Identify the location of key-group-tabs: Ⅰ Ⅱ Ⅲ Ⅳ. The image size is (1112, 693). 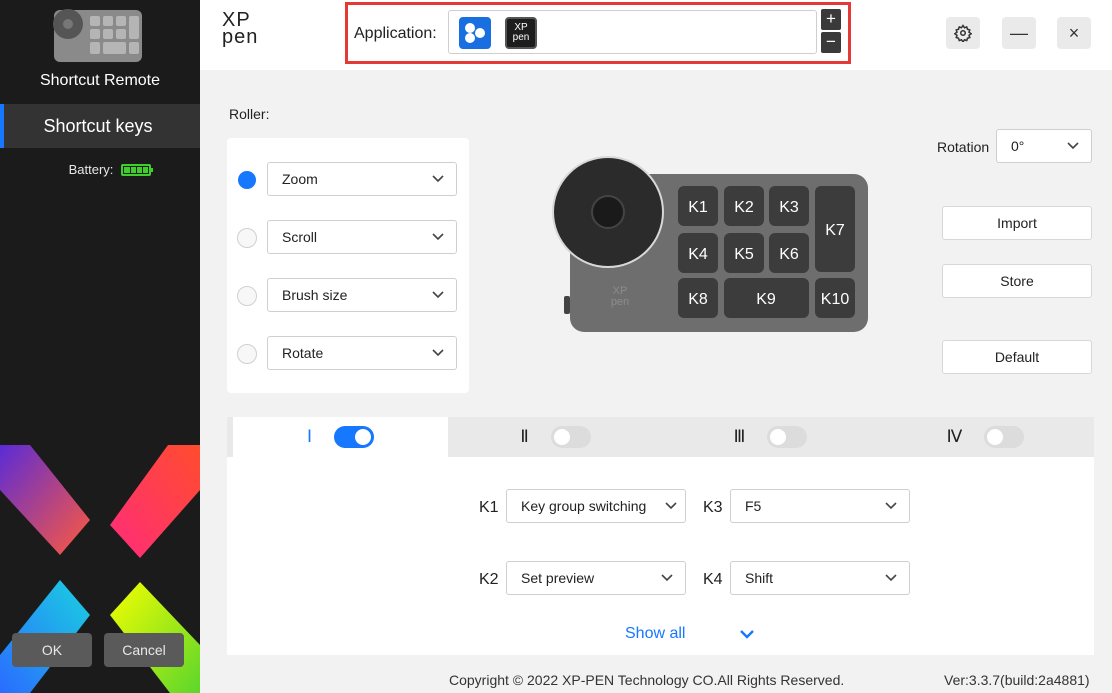
(660, 437).